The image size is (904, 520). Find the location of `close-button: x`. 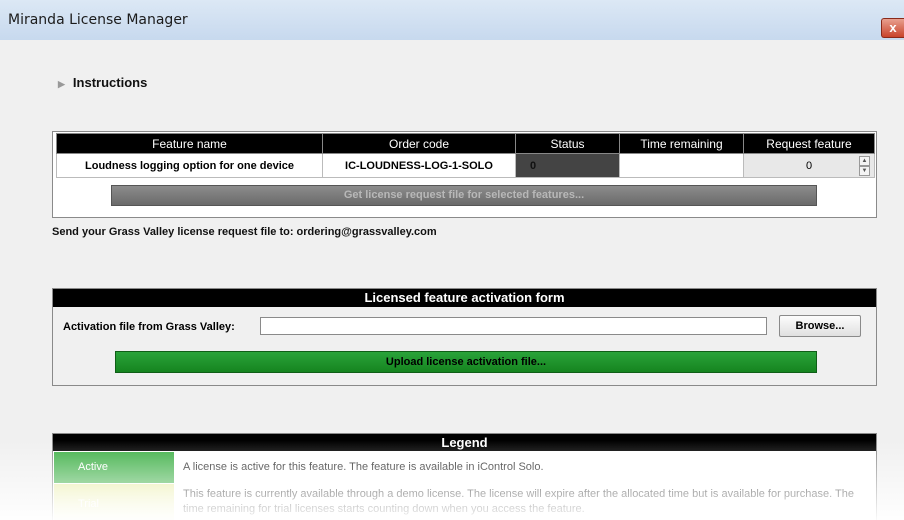

close-button: x is located at coordinates (892, 28).